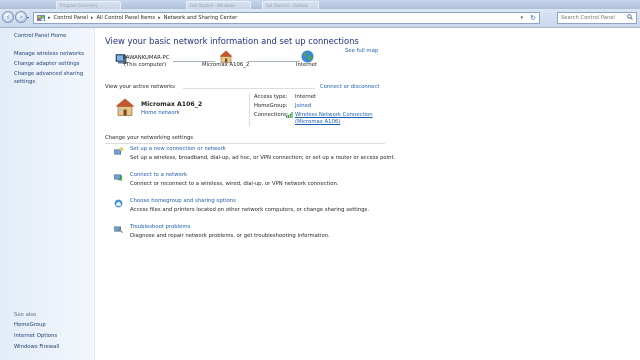  Describe the element at coordinates (225, 65) in the screenshot. I see `map-network-name: Micromax A106_2` at that location.